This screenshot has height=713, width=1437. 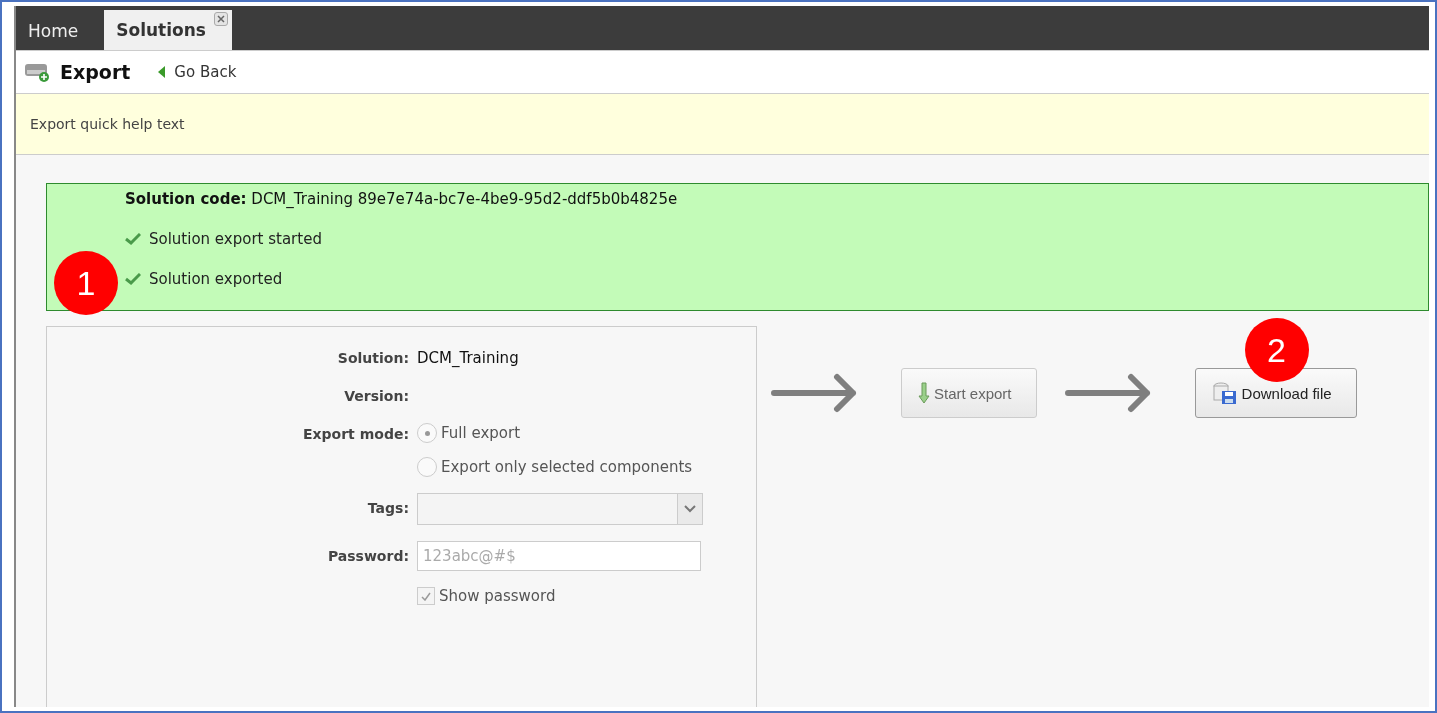 What do you see at coordinates (1275, 393) in the screenshot?
I see `download-button: Download file` at bounding box center [1275, 393].